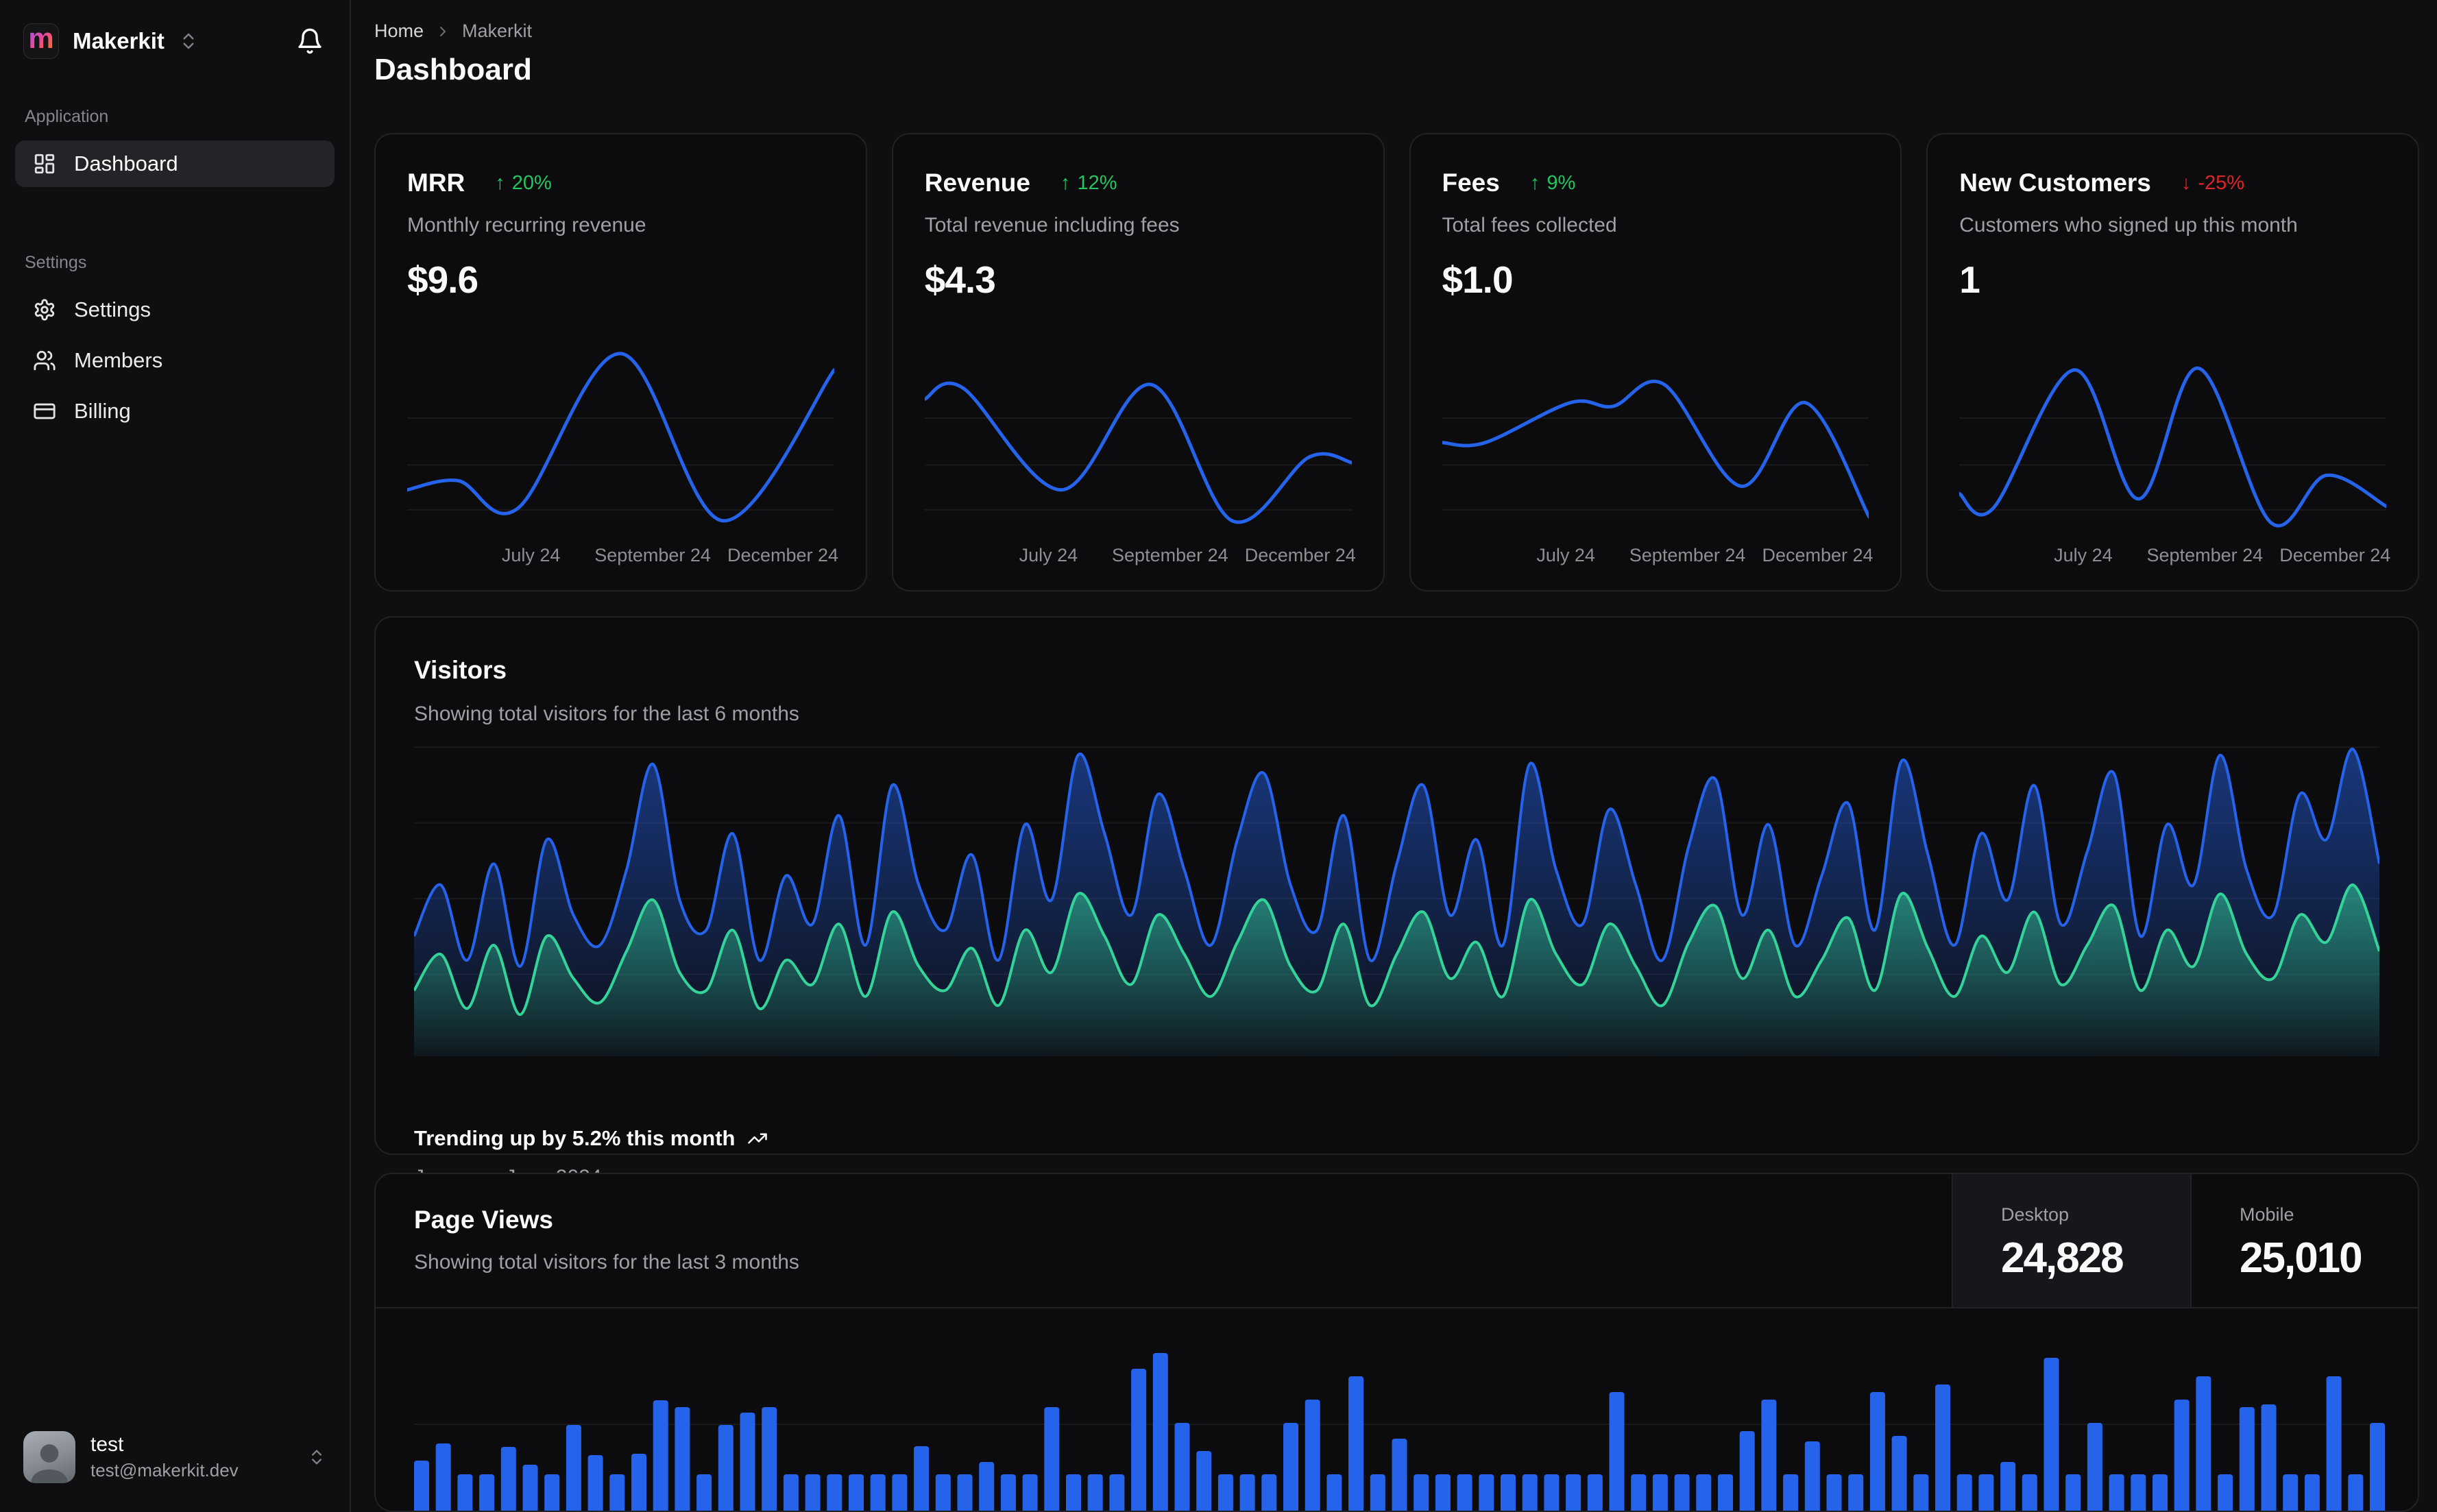 This screenshot has height=1512, width=2437. Describe the element at coordinates (175, 411) in the screenshot. I see `sidebar-item-billing: Billing` at that location.